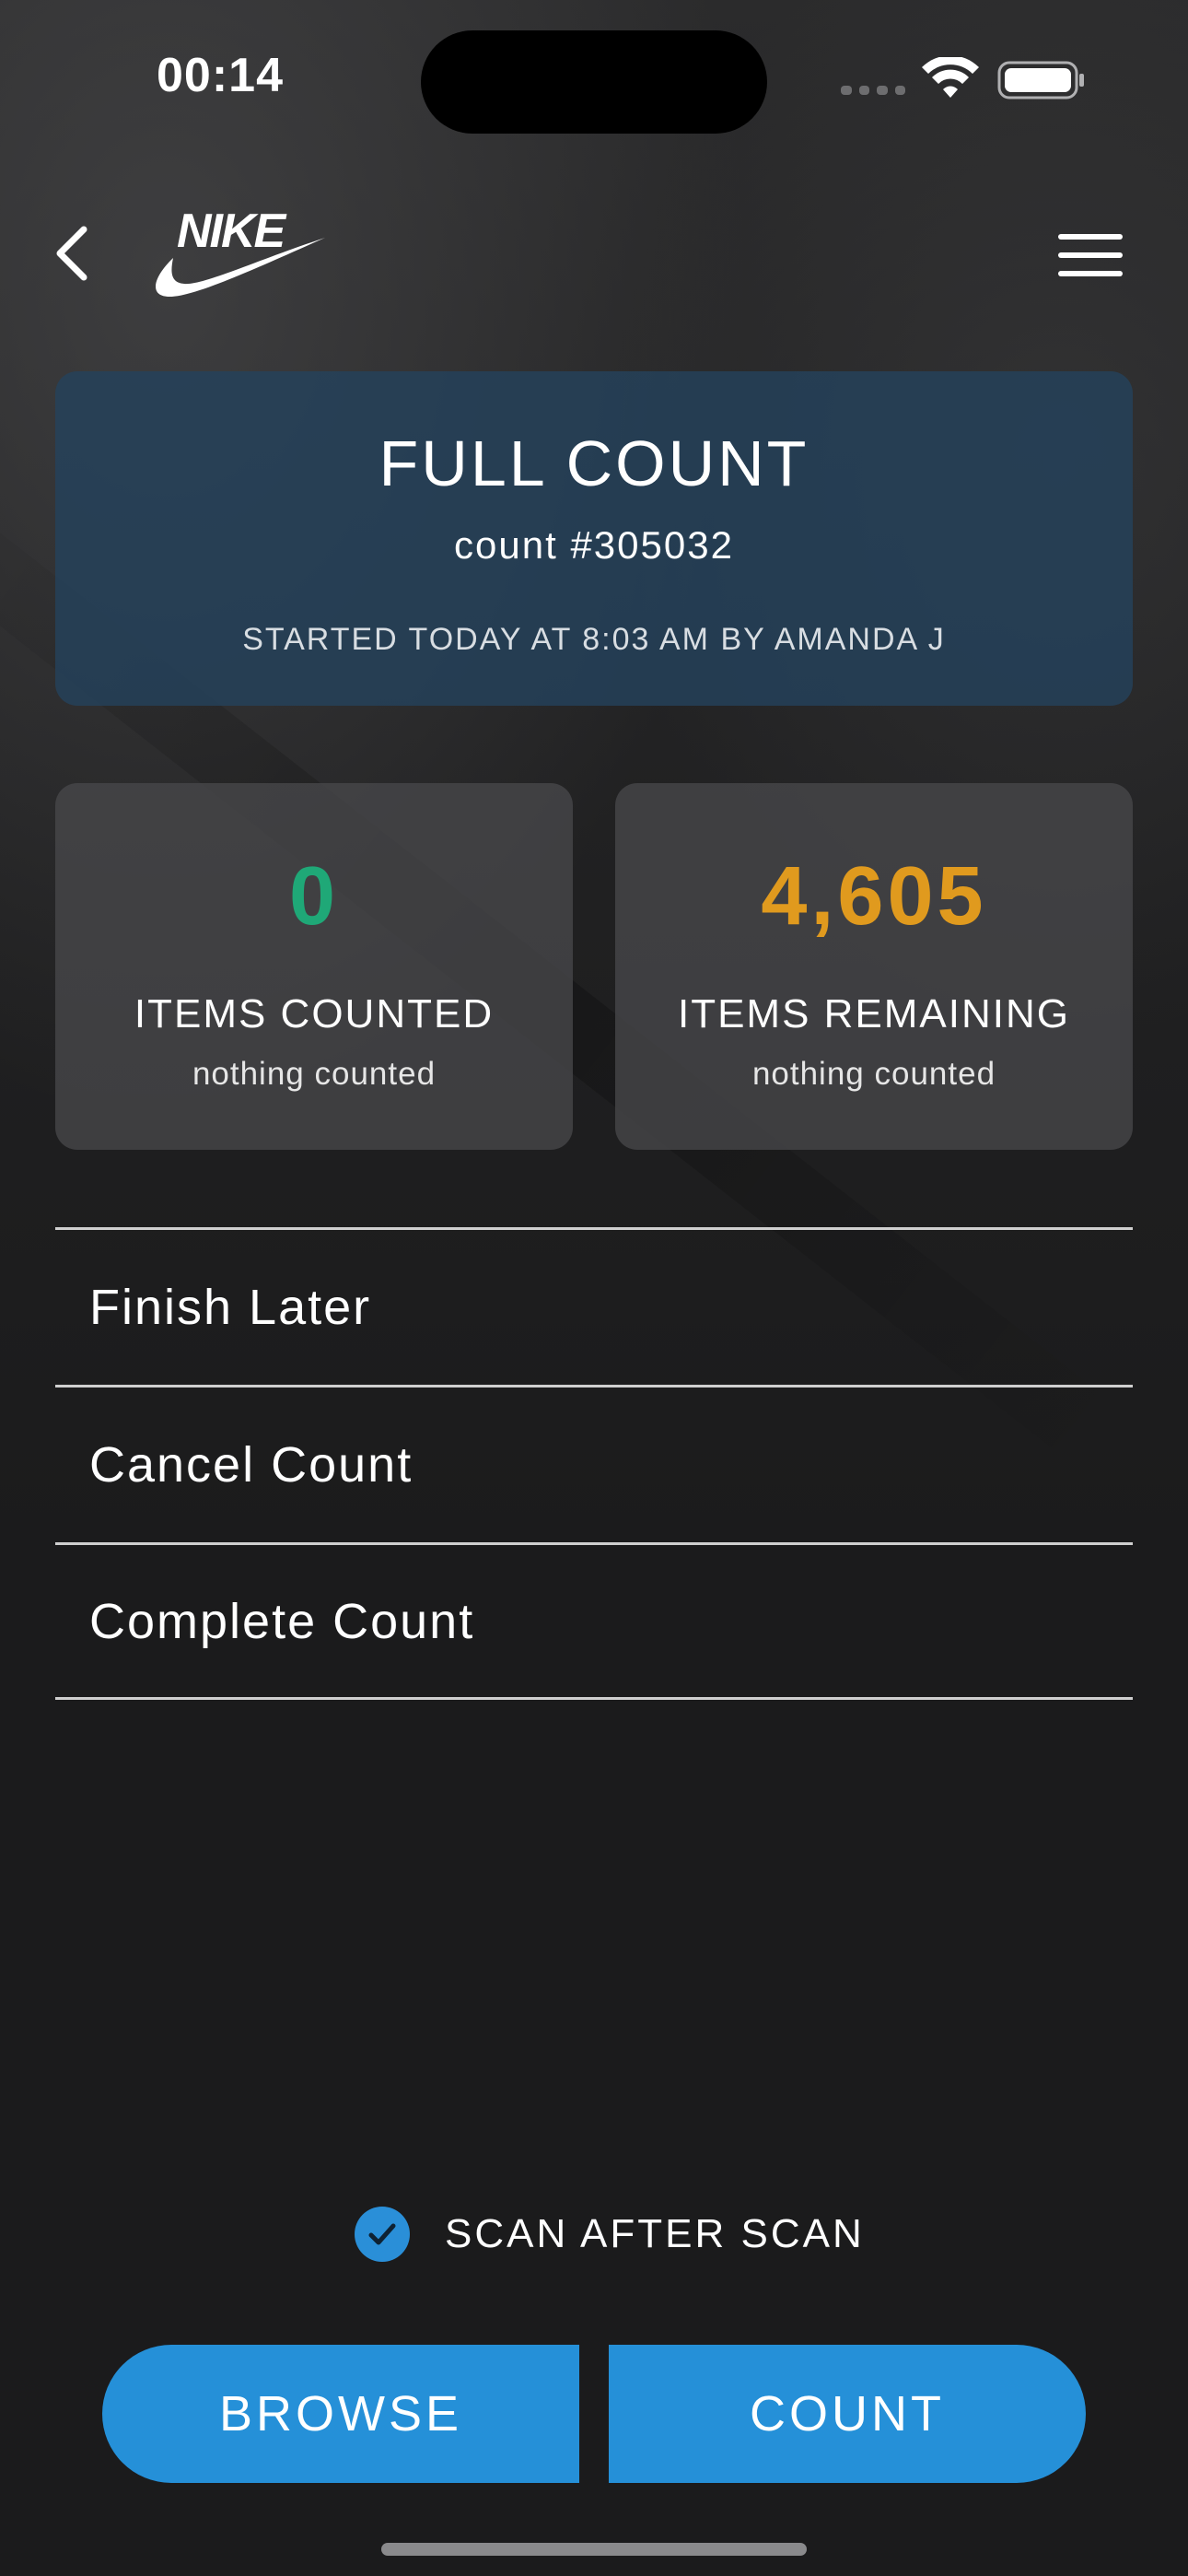 Image resolution: width=1188 pixels, height=2576 pixels. I want to click on count-title: FULL COUNT, so click(594, 463).